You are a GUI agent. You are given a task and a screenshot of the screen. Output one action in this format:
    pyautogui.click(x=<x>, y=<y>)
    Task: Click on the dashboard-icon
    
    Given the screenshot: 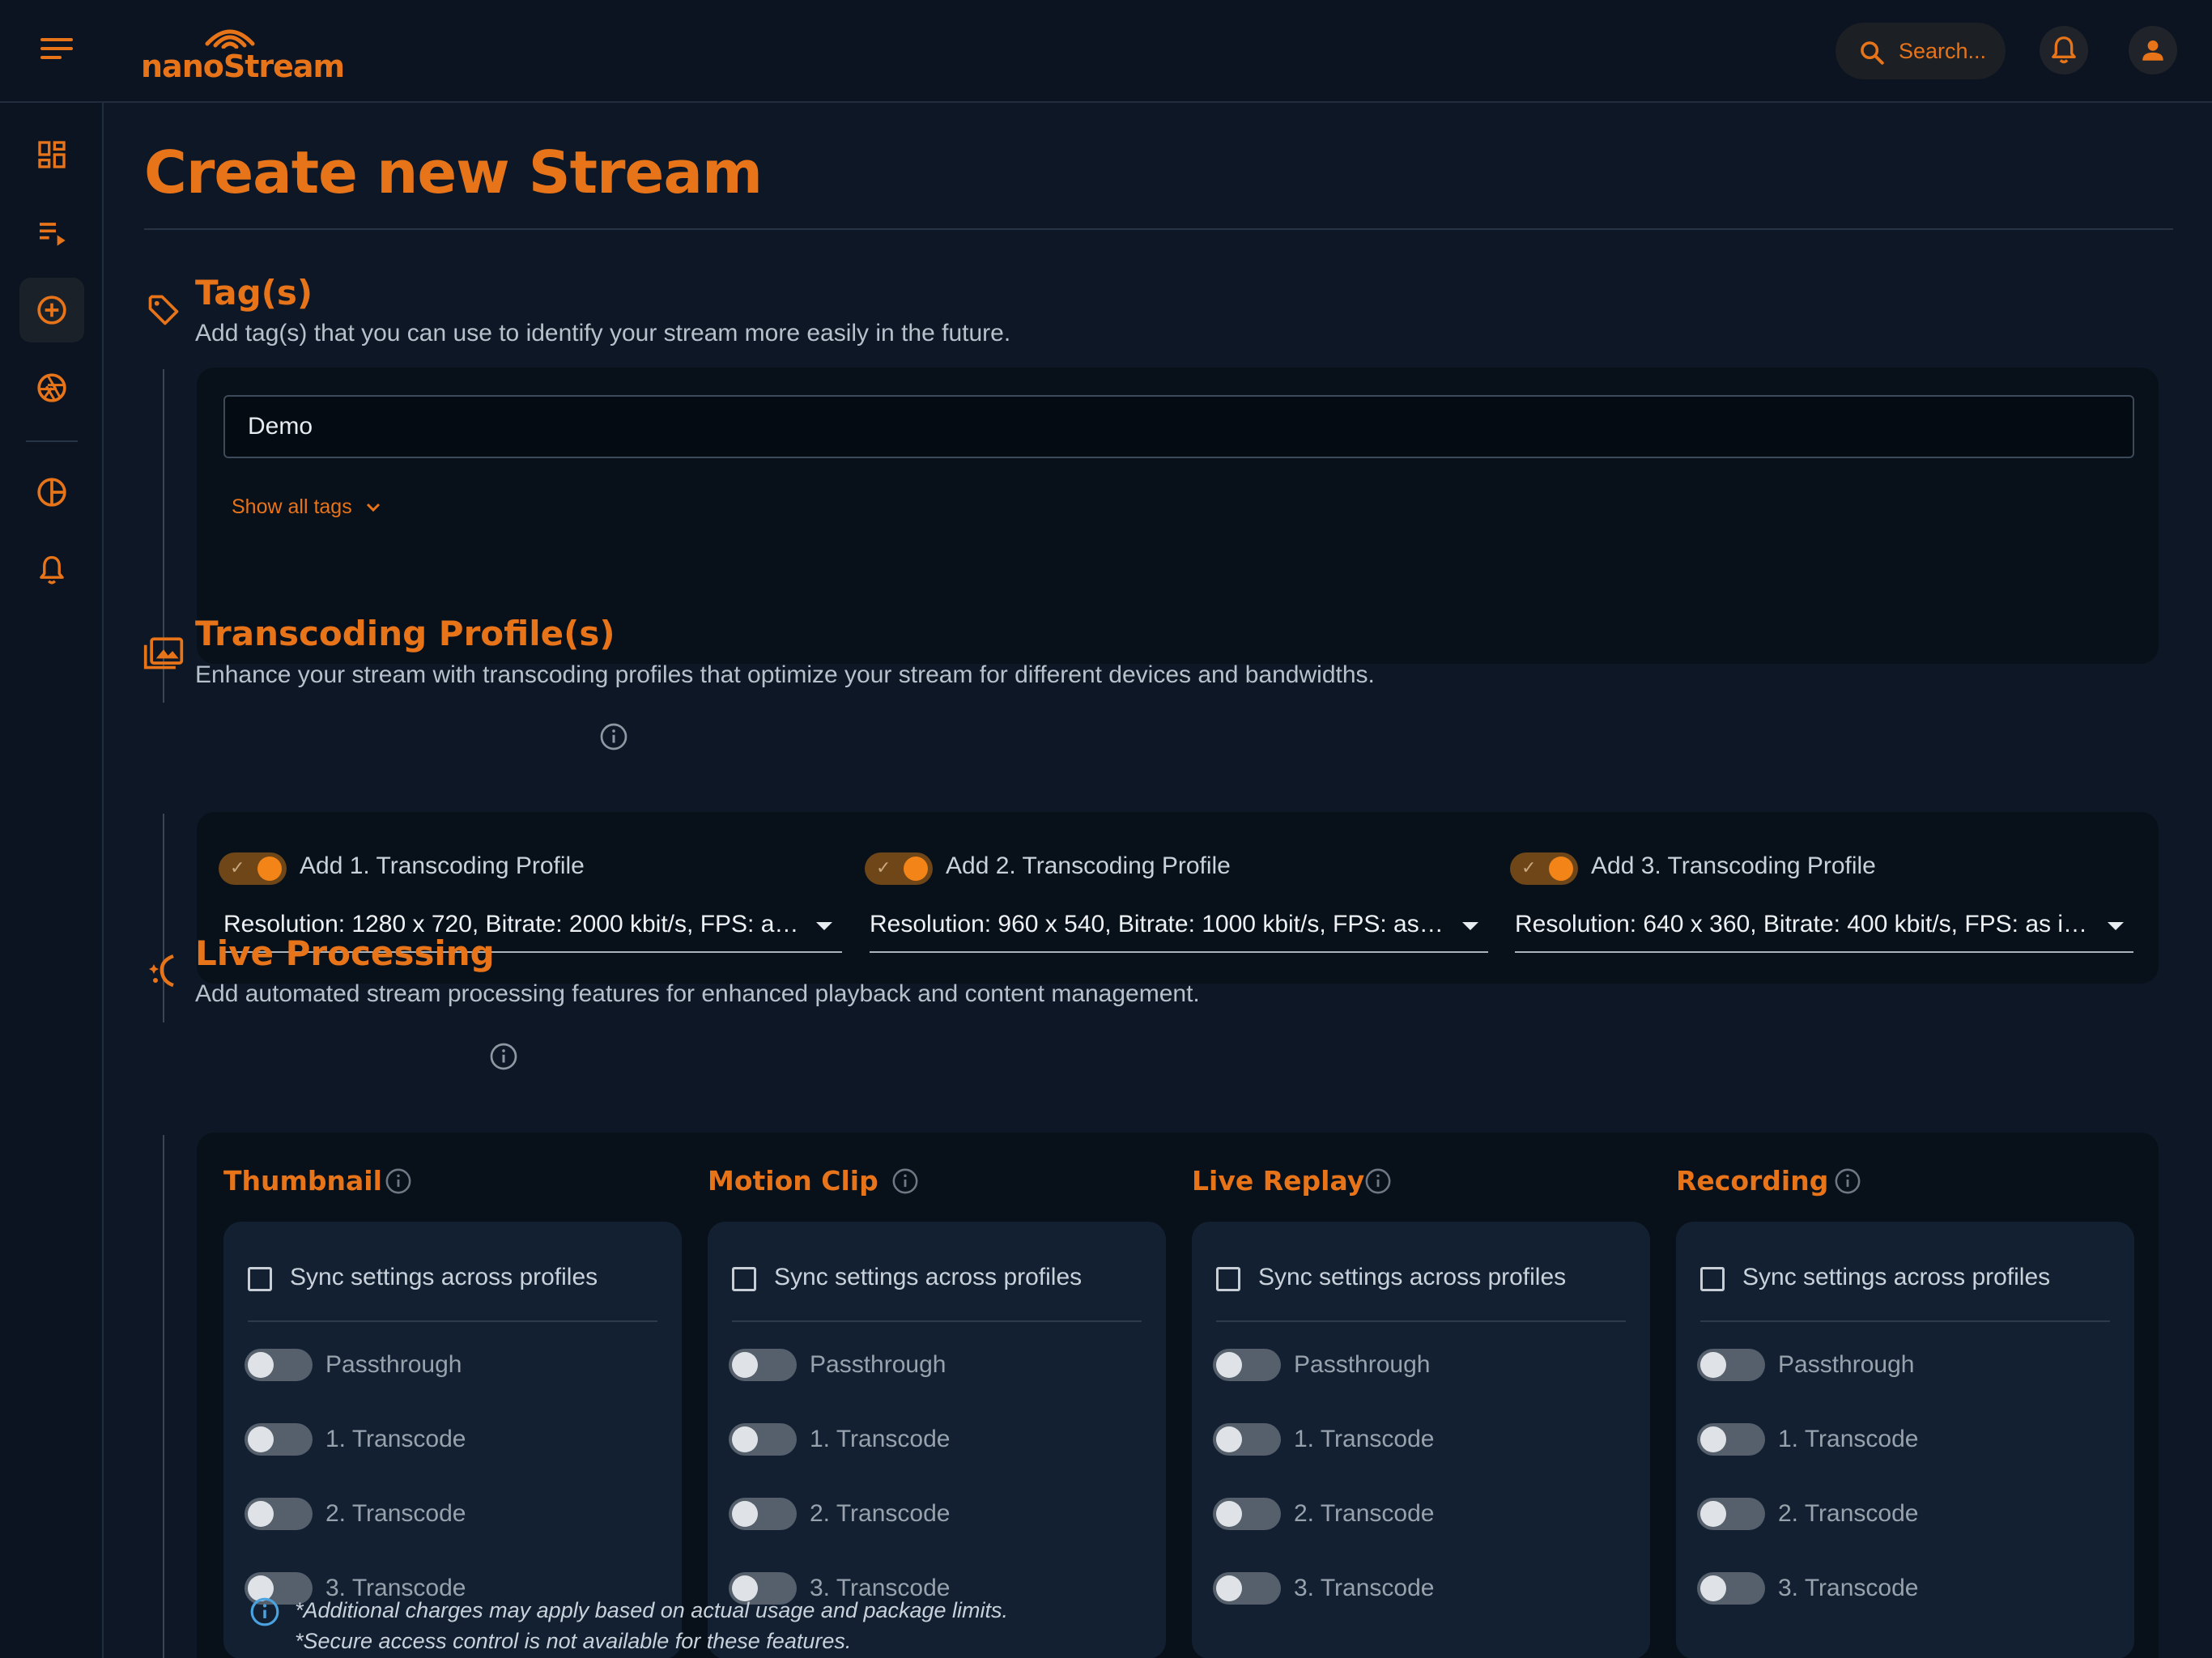 What is the action you would take?
    pyautogui.click(x=52, y=154)
    